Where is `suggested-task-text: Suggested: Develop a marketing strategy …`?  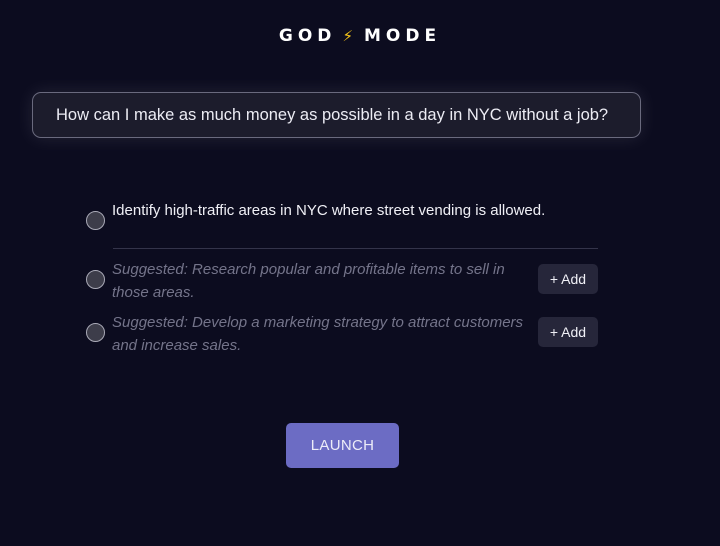 suggested-task-text: Suggested: Develop a marketing strategy … is located at coordinates (318, 334).